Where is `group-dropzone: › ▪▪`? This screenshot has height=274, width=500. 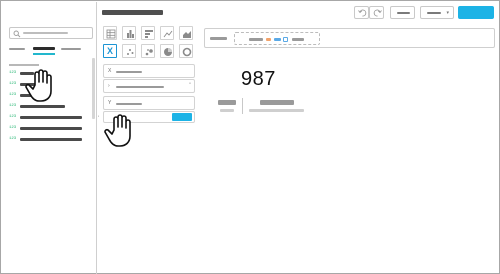
group-dropzone: › ▪▪ is located at coordinates (149, 86).